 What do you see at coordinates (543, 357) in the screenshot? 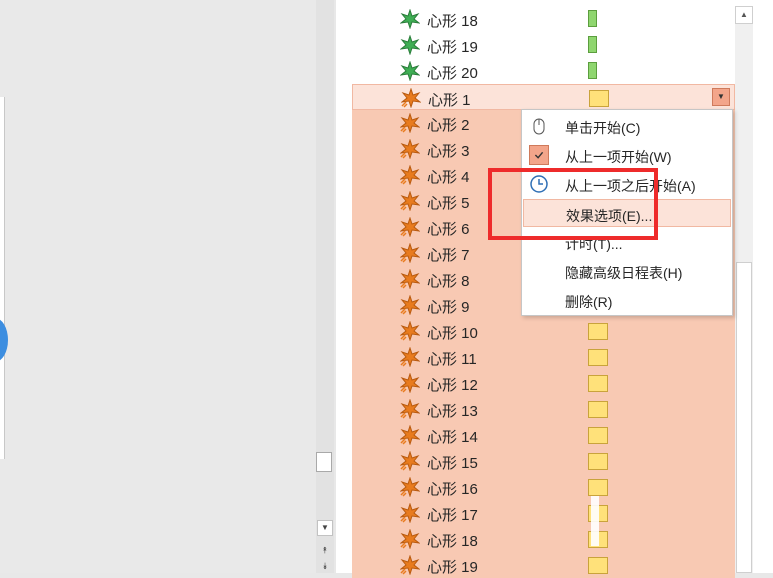
I see `animation-item: 心形 11` at bounding box center [543, 357].